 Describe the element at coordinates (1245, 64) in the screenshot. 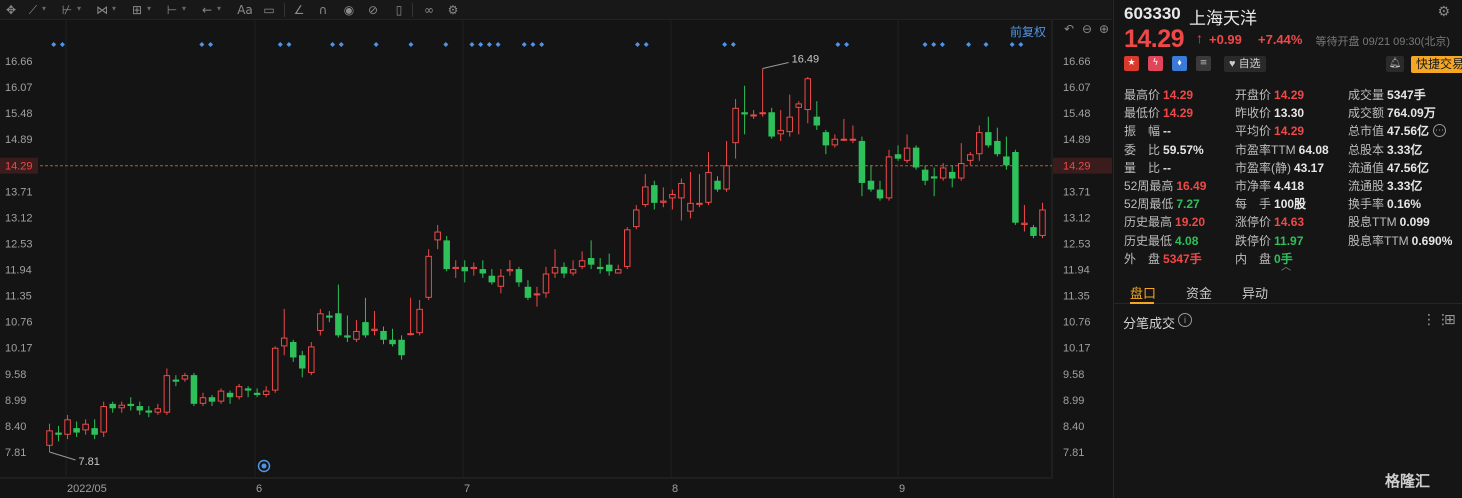

I see `add-watchlist-button: ♥ 自选` at that location.